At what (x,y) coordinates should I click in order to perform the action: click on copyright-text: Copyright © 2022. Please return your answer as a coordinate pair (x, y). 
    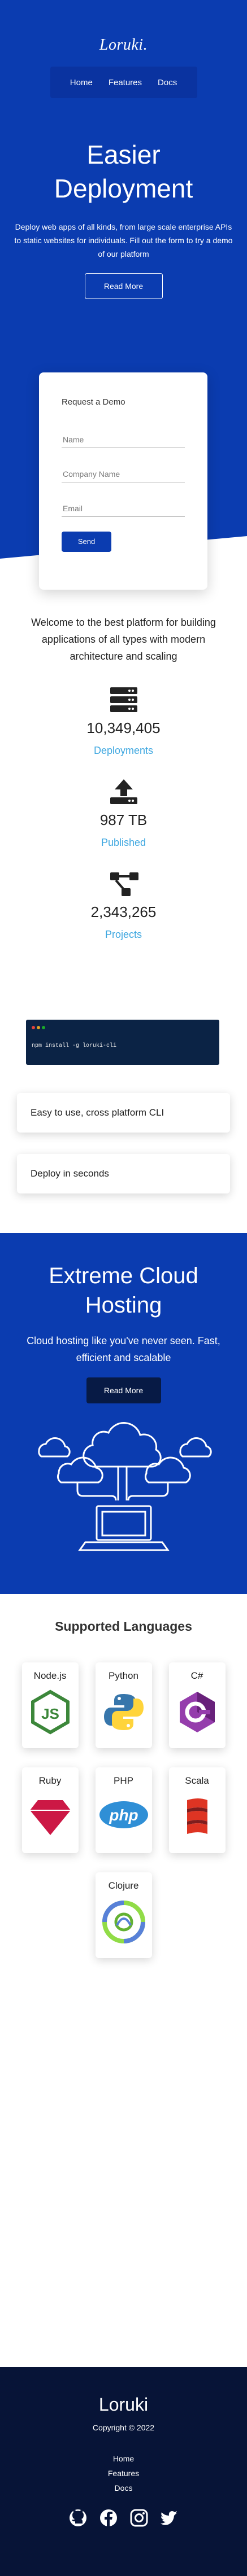
    Looking at the image, I should click on (123, 2427).